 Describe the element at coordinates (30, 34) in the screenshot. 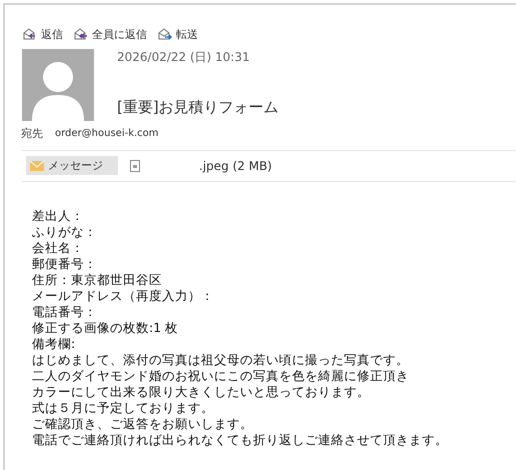

I see `reply-icon` at that location.